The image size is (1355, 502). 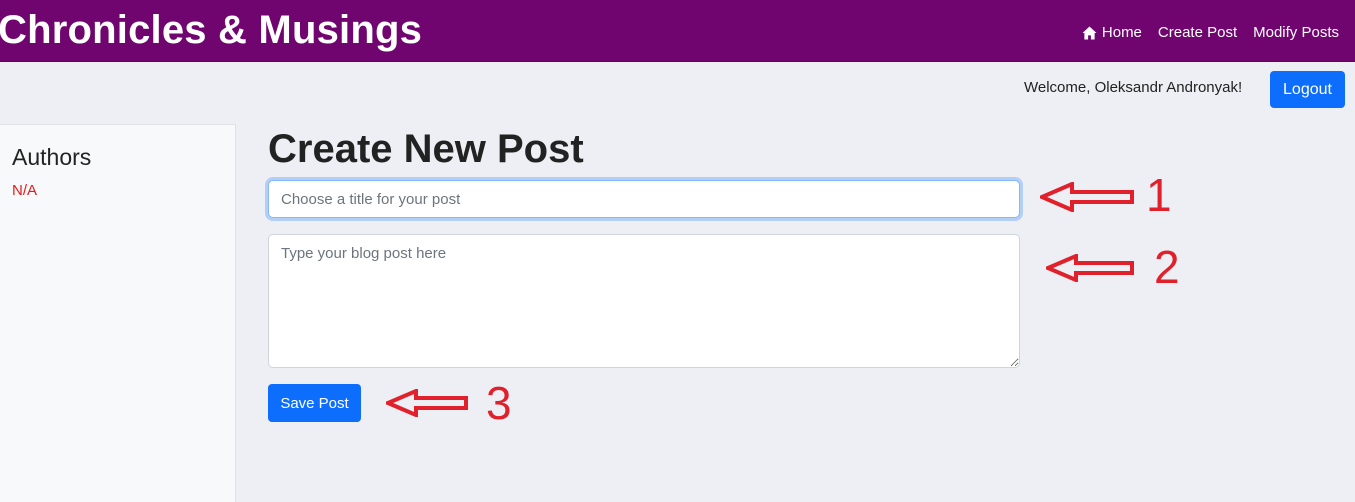 What do you see at coordinates (1121, 32) in the screenshot?
I see `nav-home-label: Home` at bounding box center [1121, 32].